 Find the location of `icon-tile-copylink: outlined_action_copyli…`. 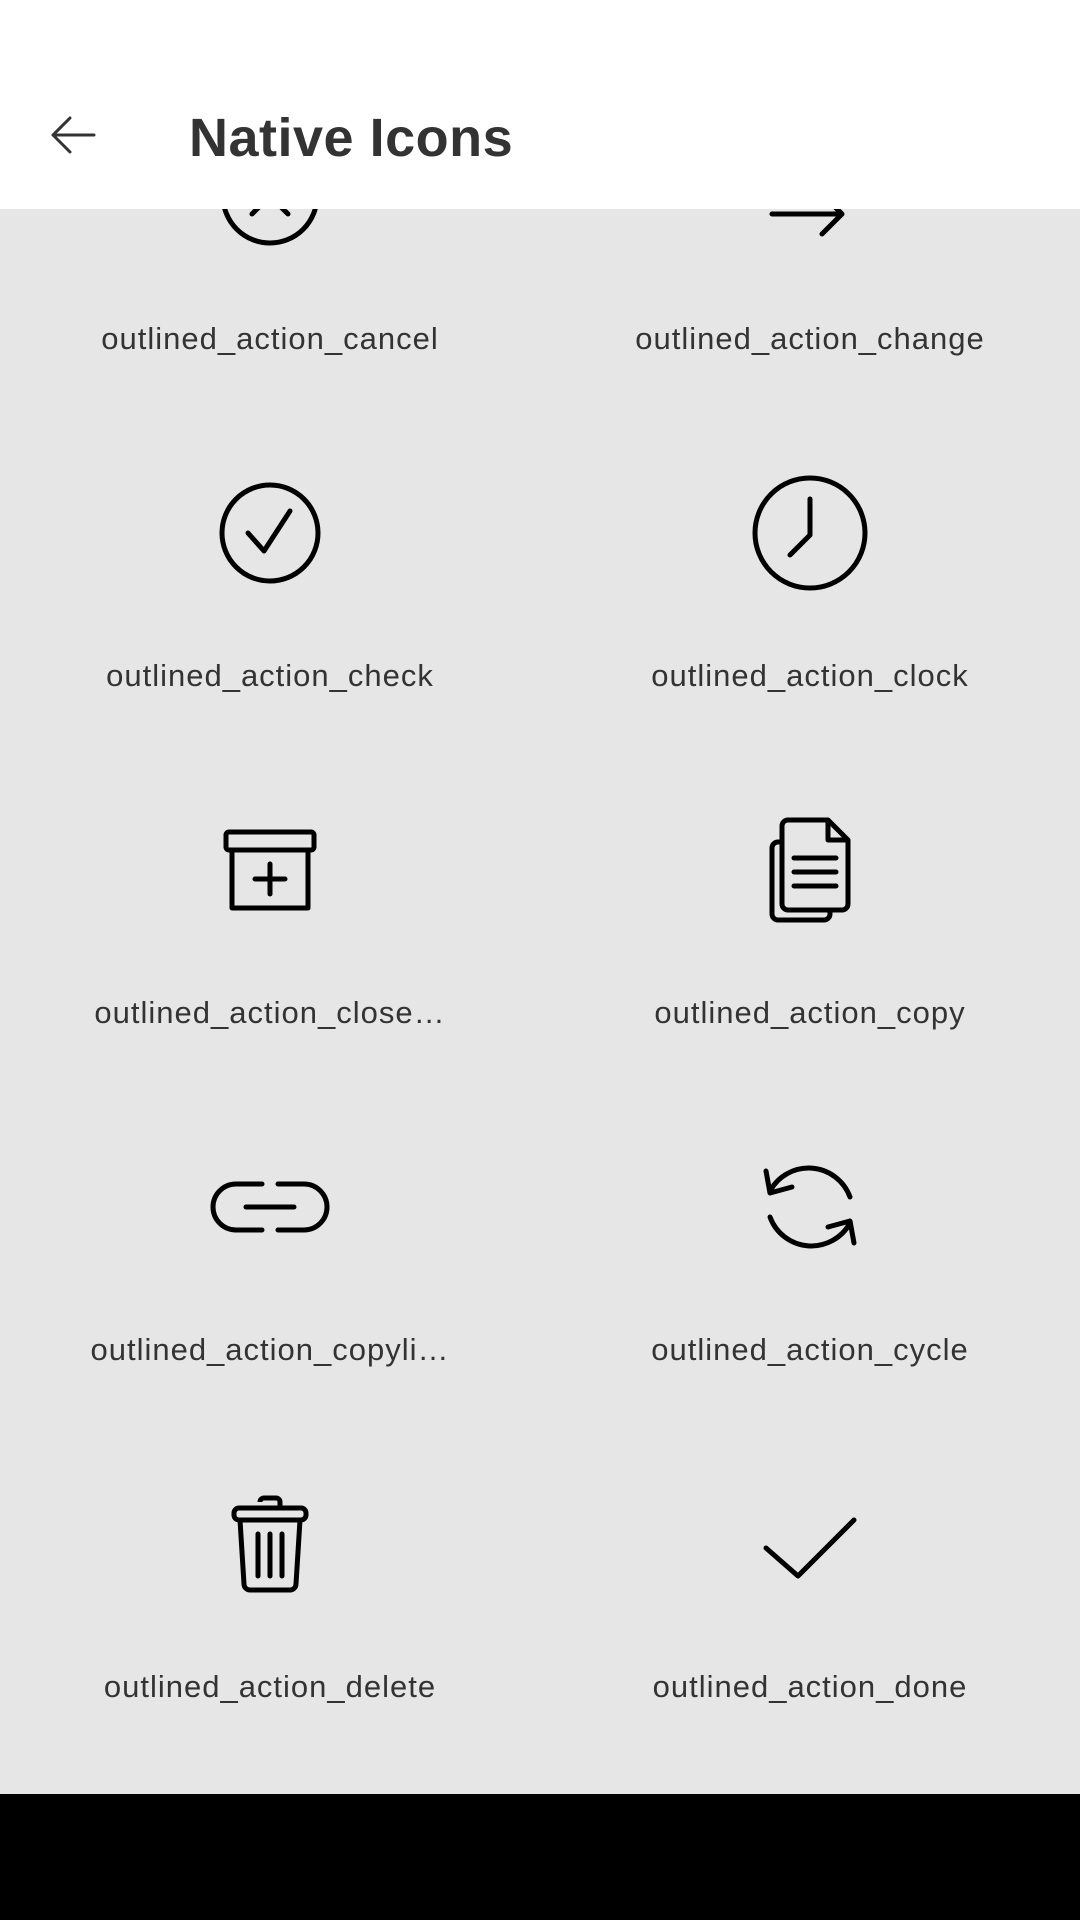

icon-tile-copylink: outlined_action_copyli… is located at coordinates (270, 1261).